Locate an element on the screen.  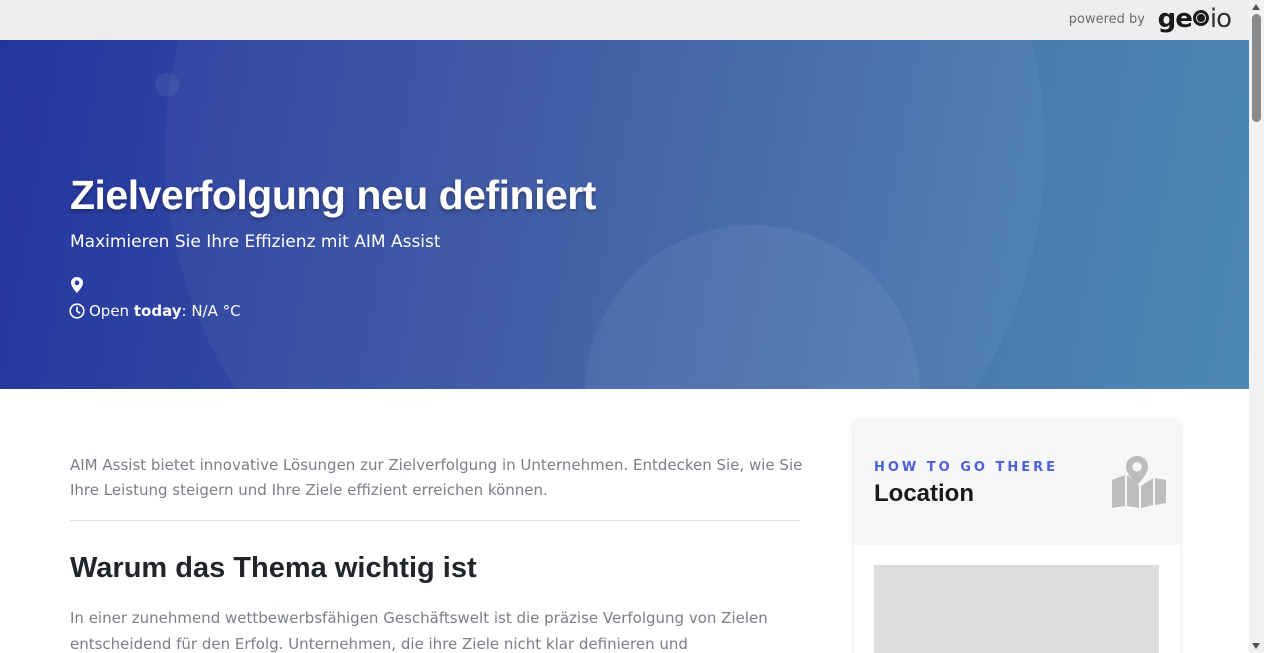
section-heading: Warum das Thema wichtig ist is located at coordinates (273, 568).